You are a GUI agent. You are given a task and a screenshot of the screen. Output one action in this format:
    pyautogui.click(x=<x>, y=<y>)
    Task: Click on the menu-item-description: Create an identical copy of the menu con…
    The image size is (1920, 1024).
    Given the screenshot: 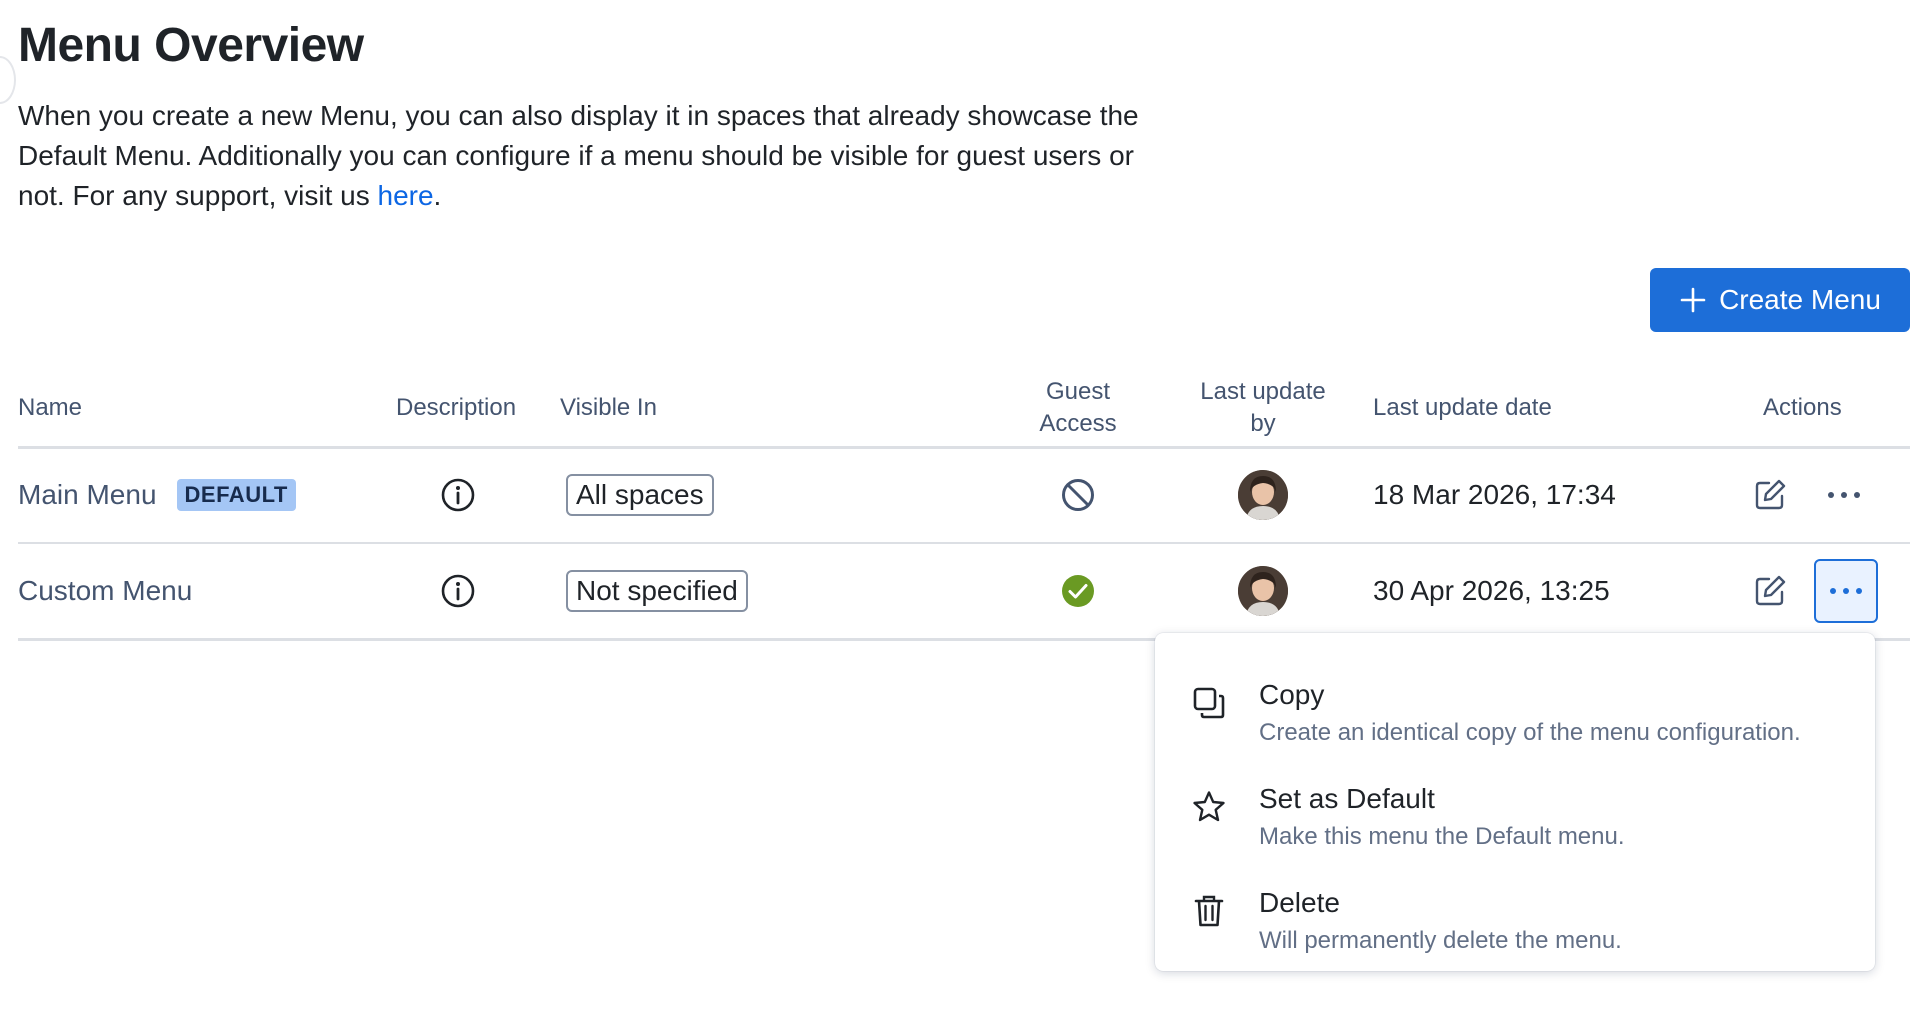 What is the action you would take?
    pyautogui.click(x=1530, y=732)
    